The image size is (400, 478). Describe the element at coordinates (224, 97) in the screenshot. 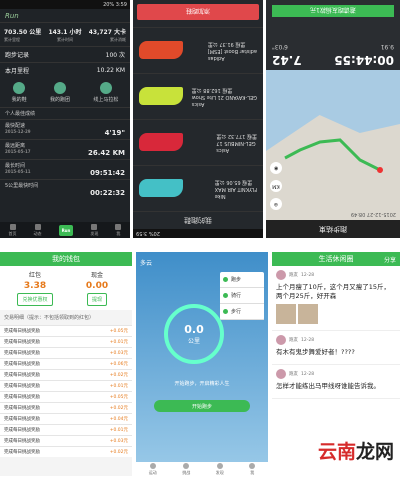

I see `shoe-model: GEL-KAYANO 21 Lite Show` at that location.